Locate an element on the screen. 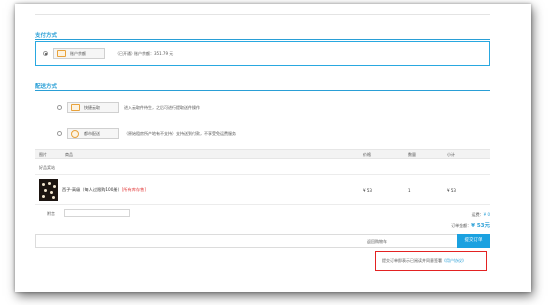 Image resolution: width=550 pixels, height=305 pixels. total-summary: 订单金额：¥ 53元 is located at coordinates (470, 225).